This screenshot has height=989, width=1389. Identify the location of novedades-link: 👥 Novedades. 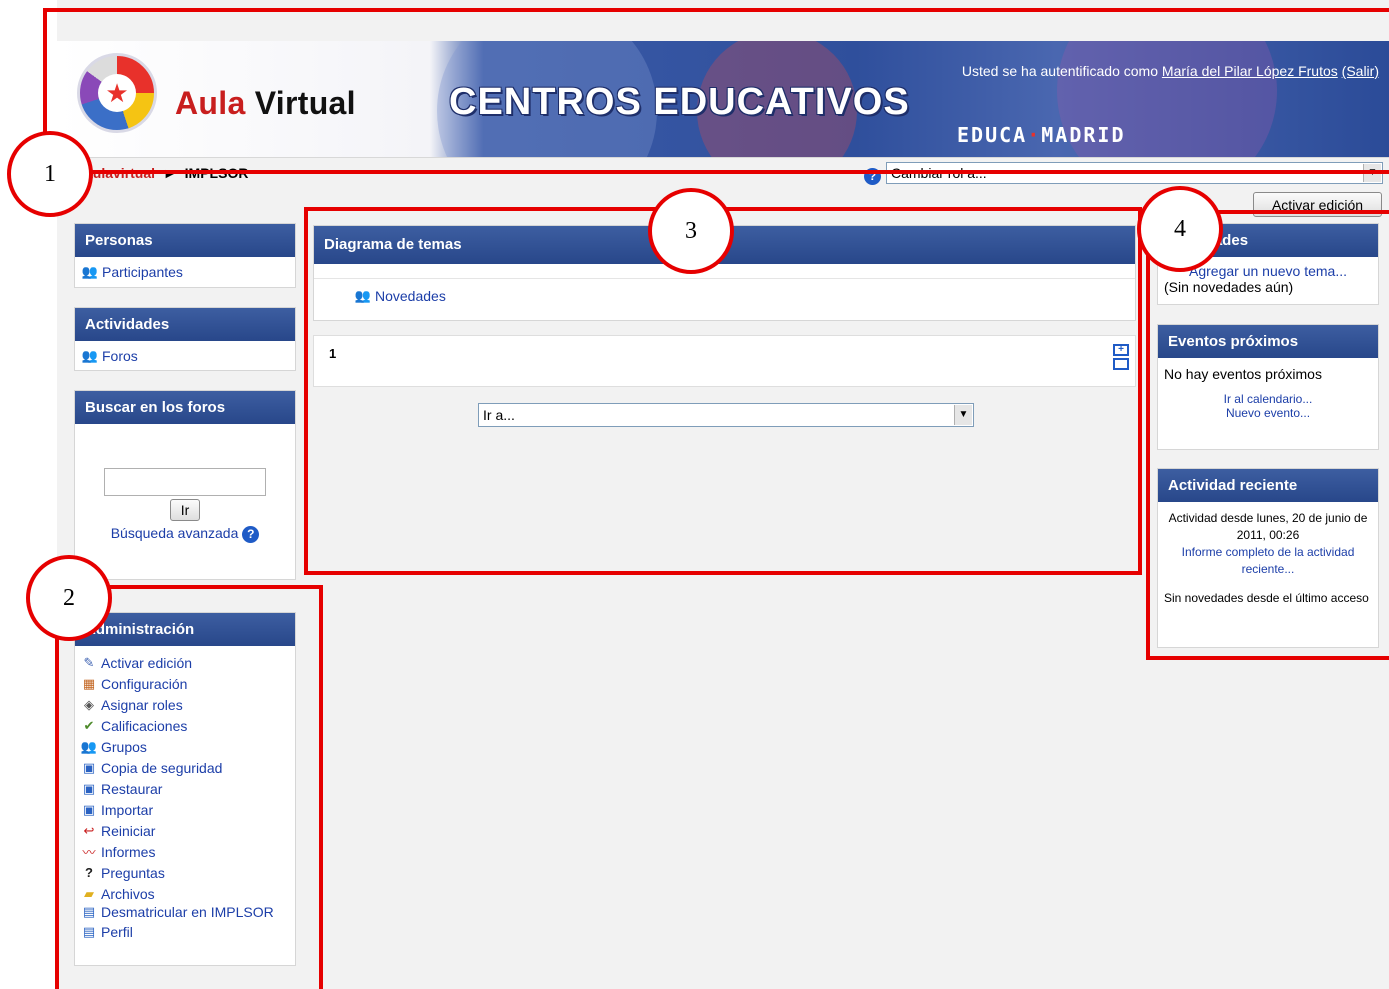
(724, 296).